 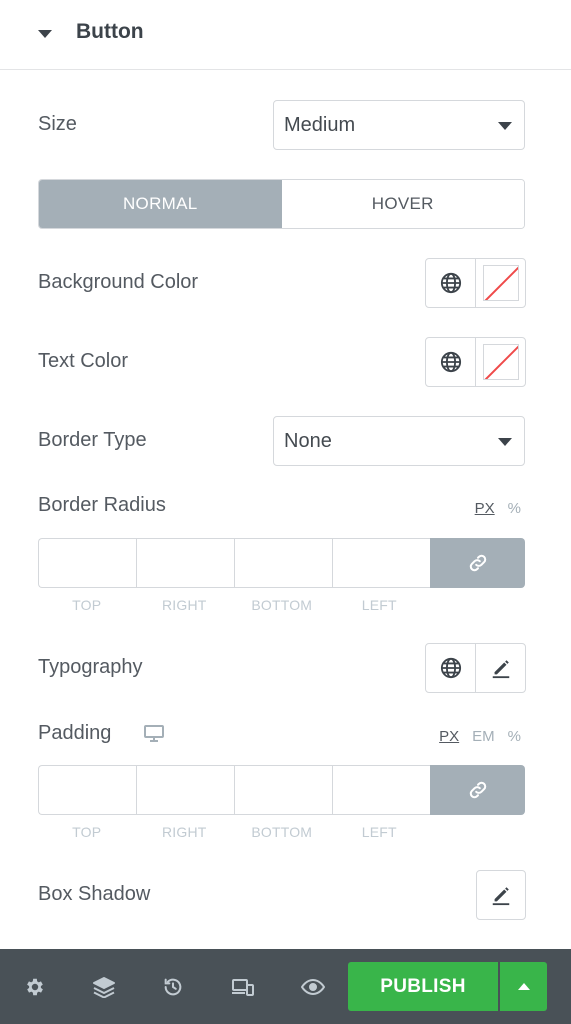 I want to click on section-header: Button, so click(x=285, y=35).